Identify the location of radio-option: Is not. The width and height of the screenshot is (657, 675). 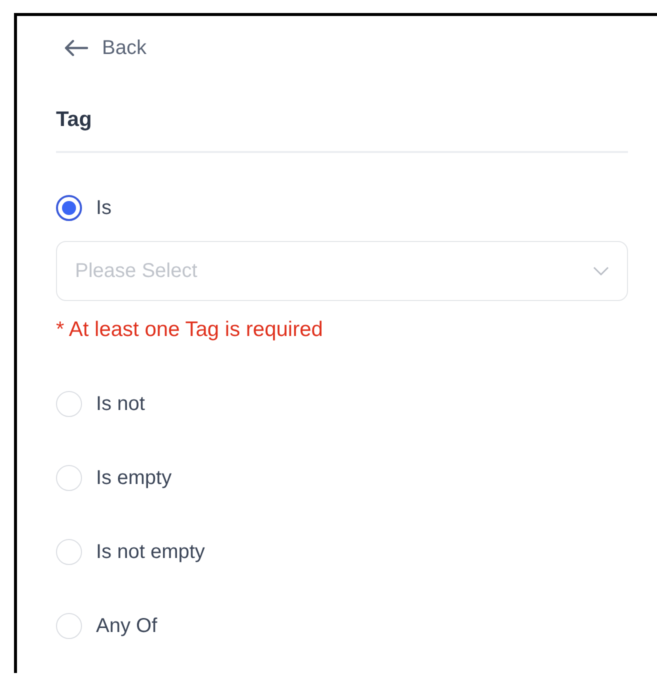
(342, 404).